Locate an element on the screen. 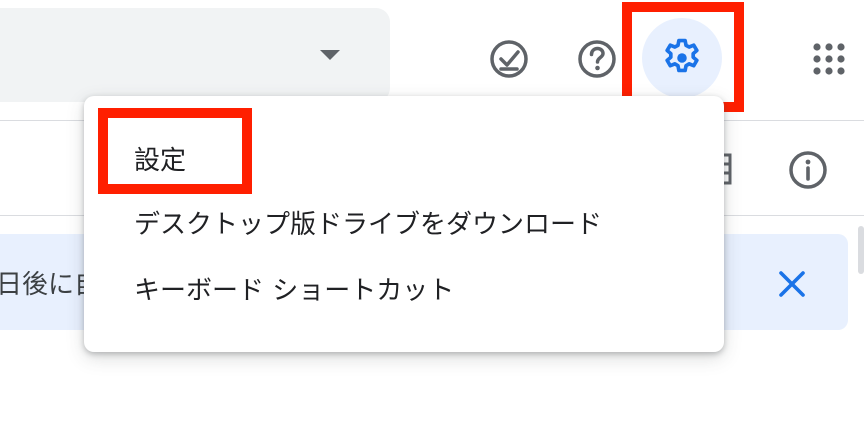 The image size is (864, 440). help-icon is located at coordinates (597, 59).